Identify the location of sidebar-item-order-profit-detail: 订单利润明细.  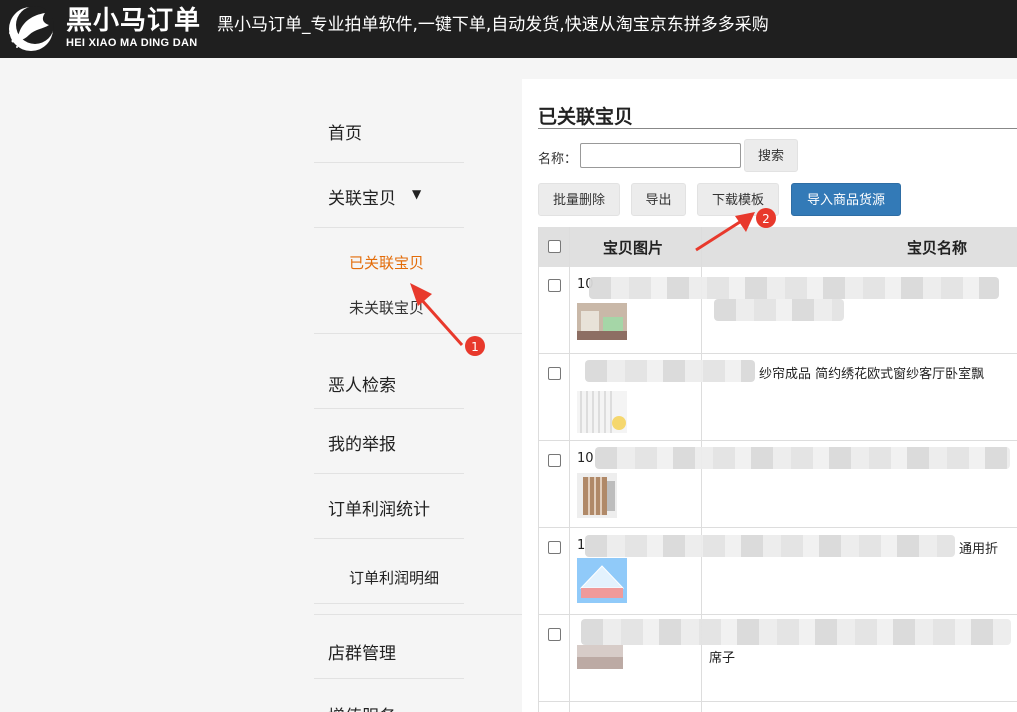
(389, 571).